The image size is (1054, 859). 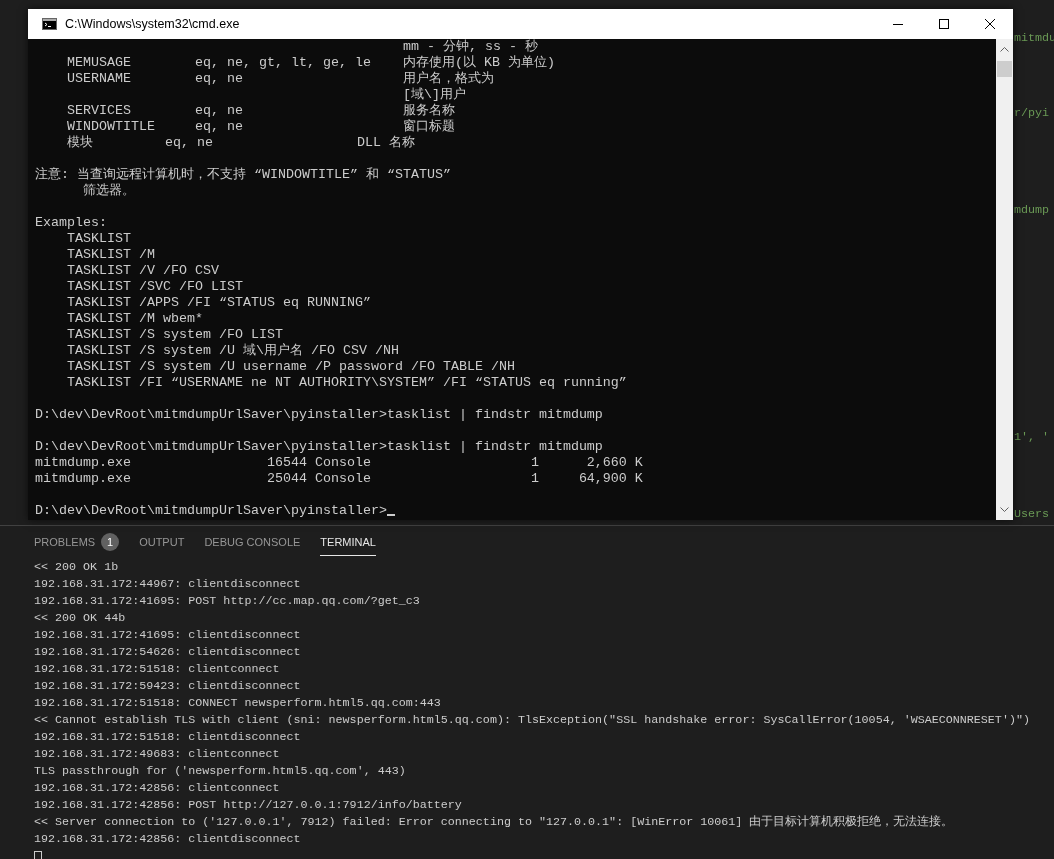 I want to click on terminal-line: << 200 OK 44b, so click(x=80, y=618).